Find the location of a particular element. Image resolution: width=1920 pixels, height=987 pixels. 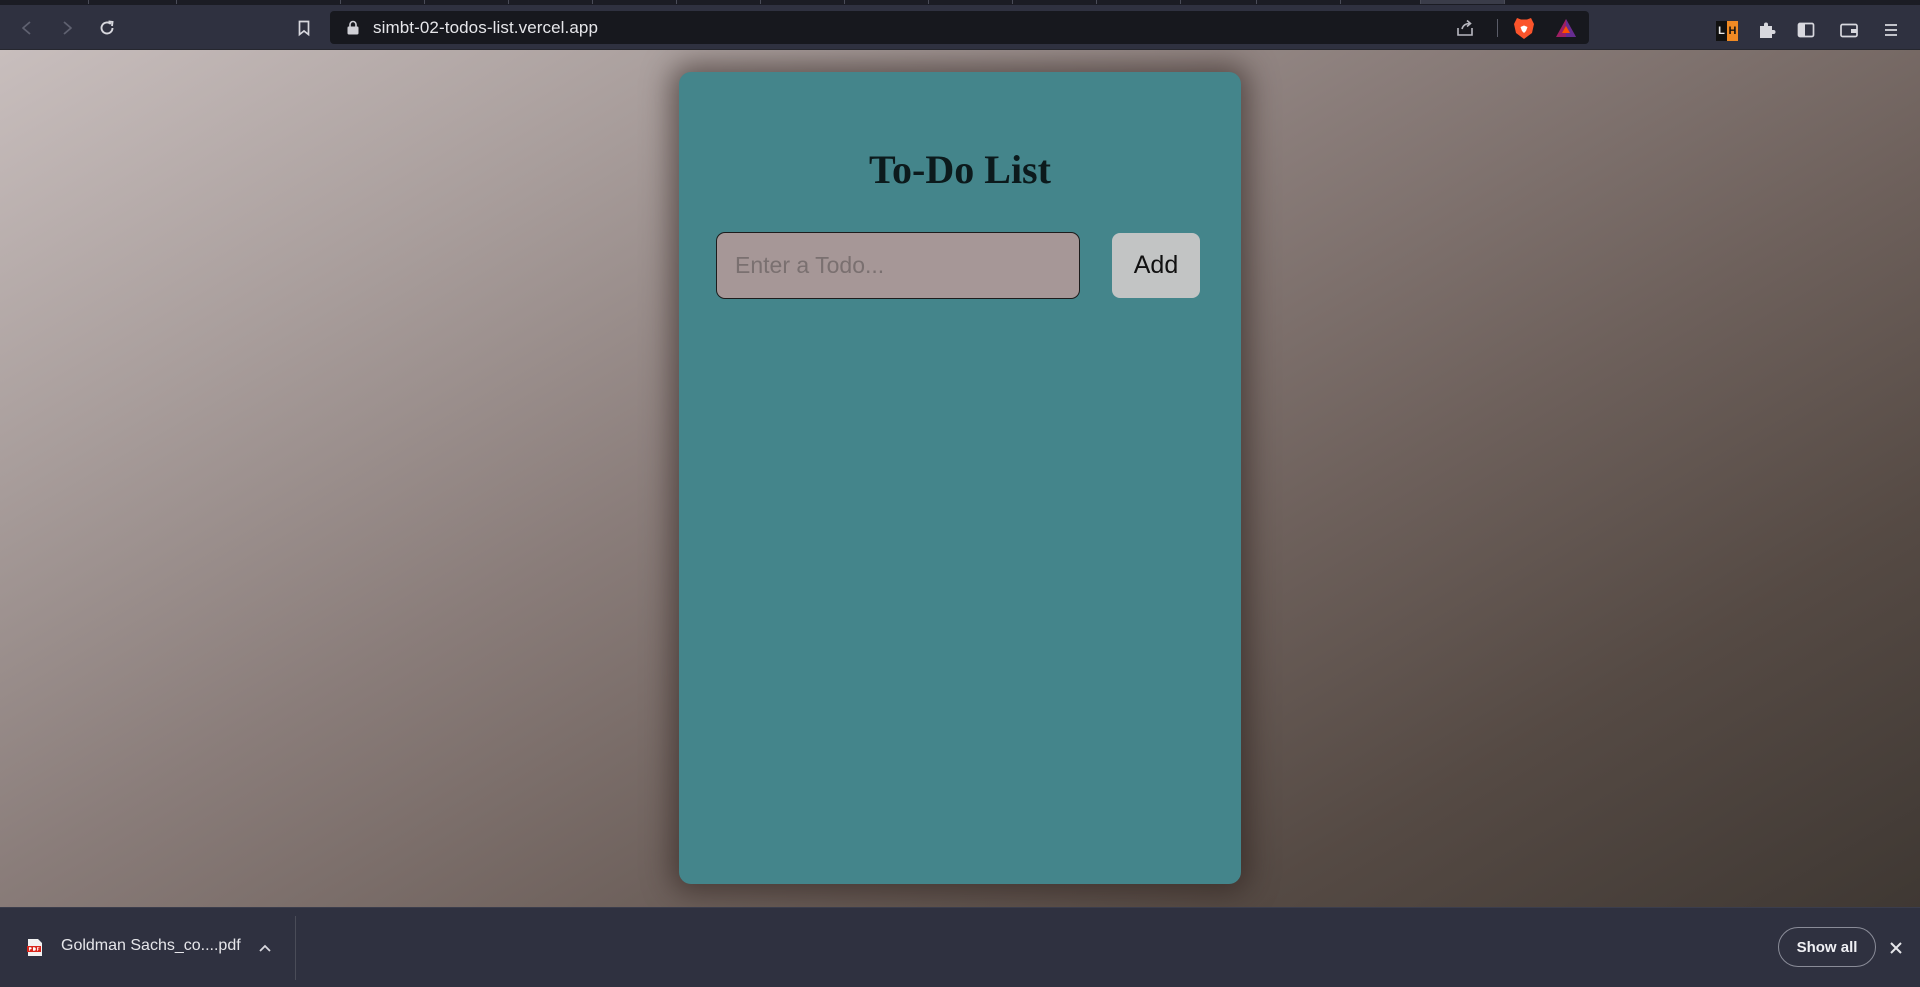

bookmark-icon is located at coordinates (304, 28).